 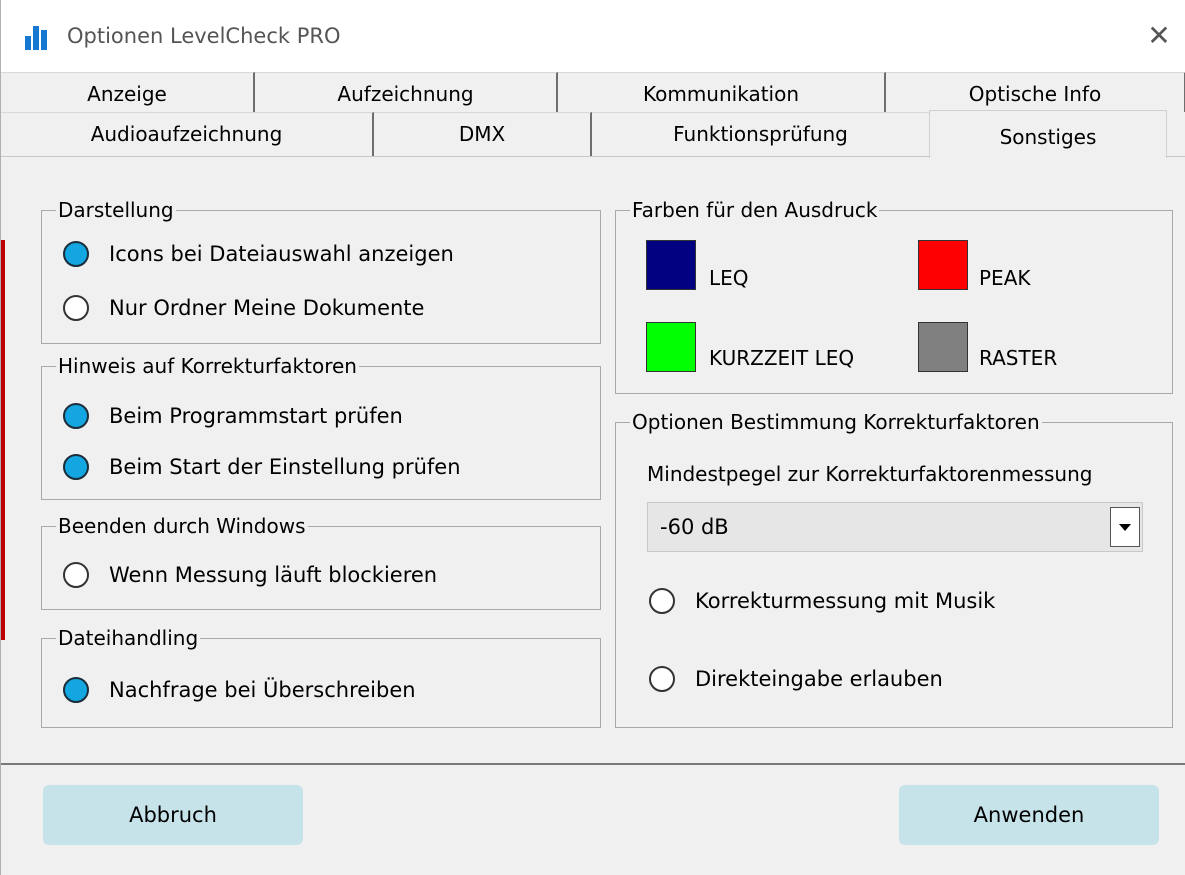 What do you see at coordinates (285, 467) in the screenshot?
I see `radio-label: Beim Start der Einstellung prüfen` at bounding box center [285, 467].